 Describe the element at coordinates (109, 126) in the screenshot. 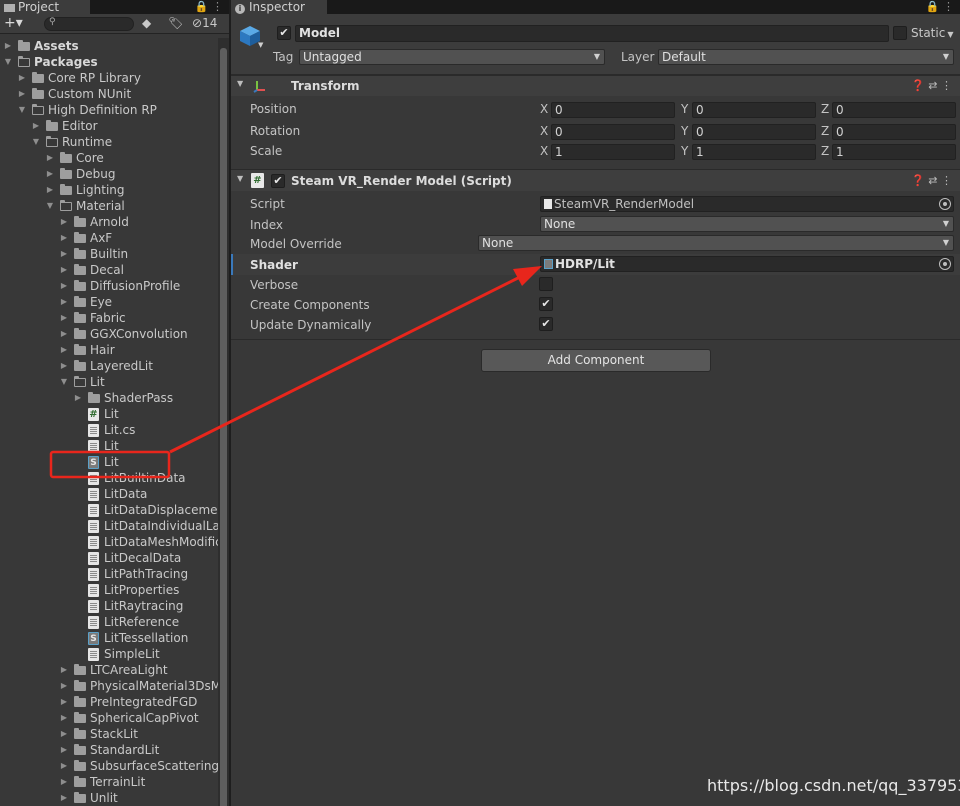

I see `tree-folder: ▶ Editor` at that location.